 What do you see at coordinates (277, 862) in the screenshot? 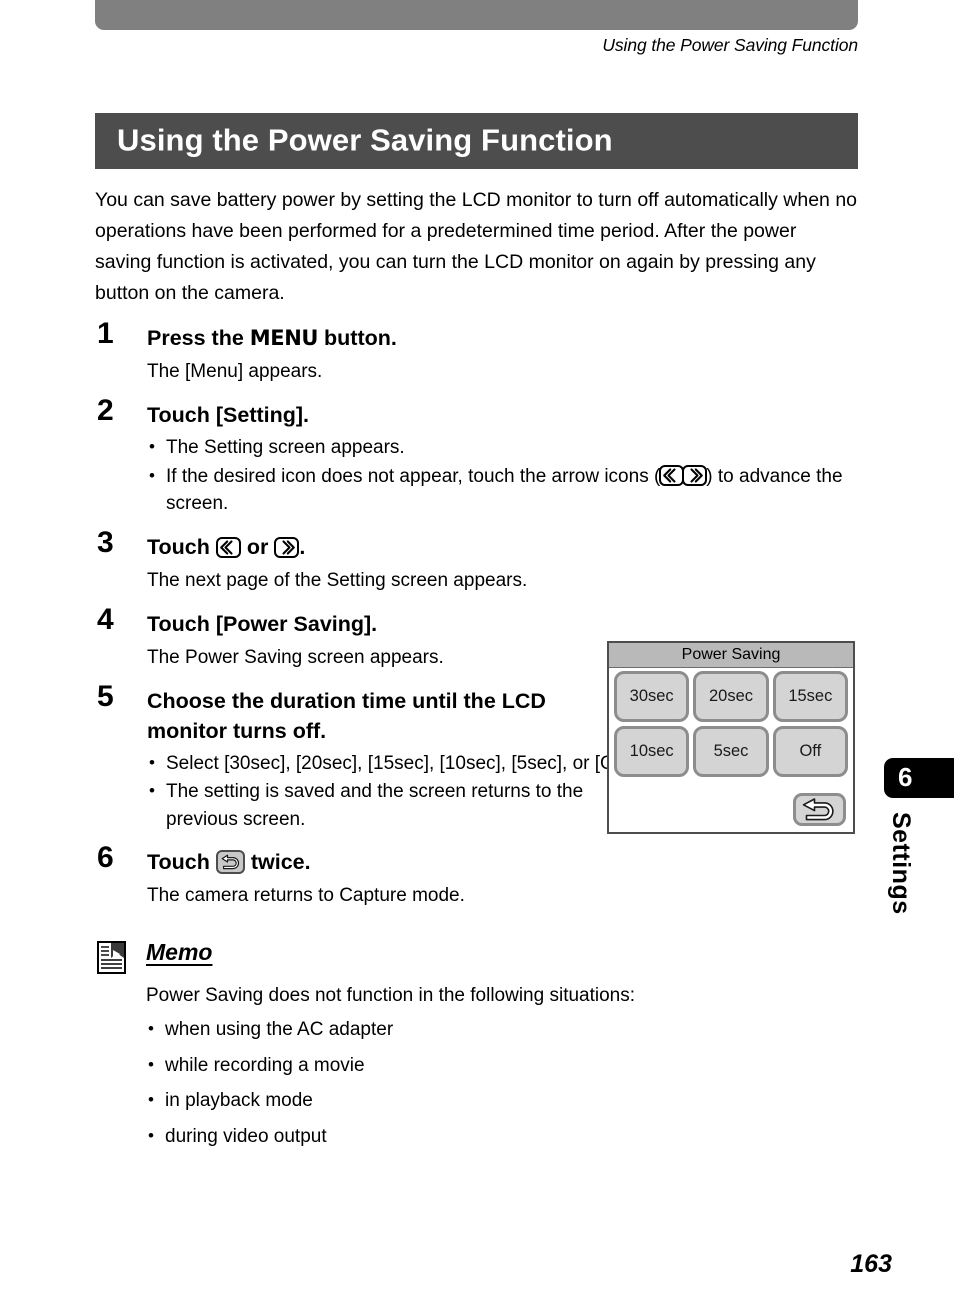
I see `step-heading-text-after: twice.` at bounding box center [277, 862].